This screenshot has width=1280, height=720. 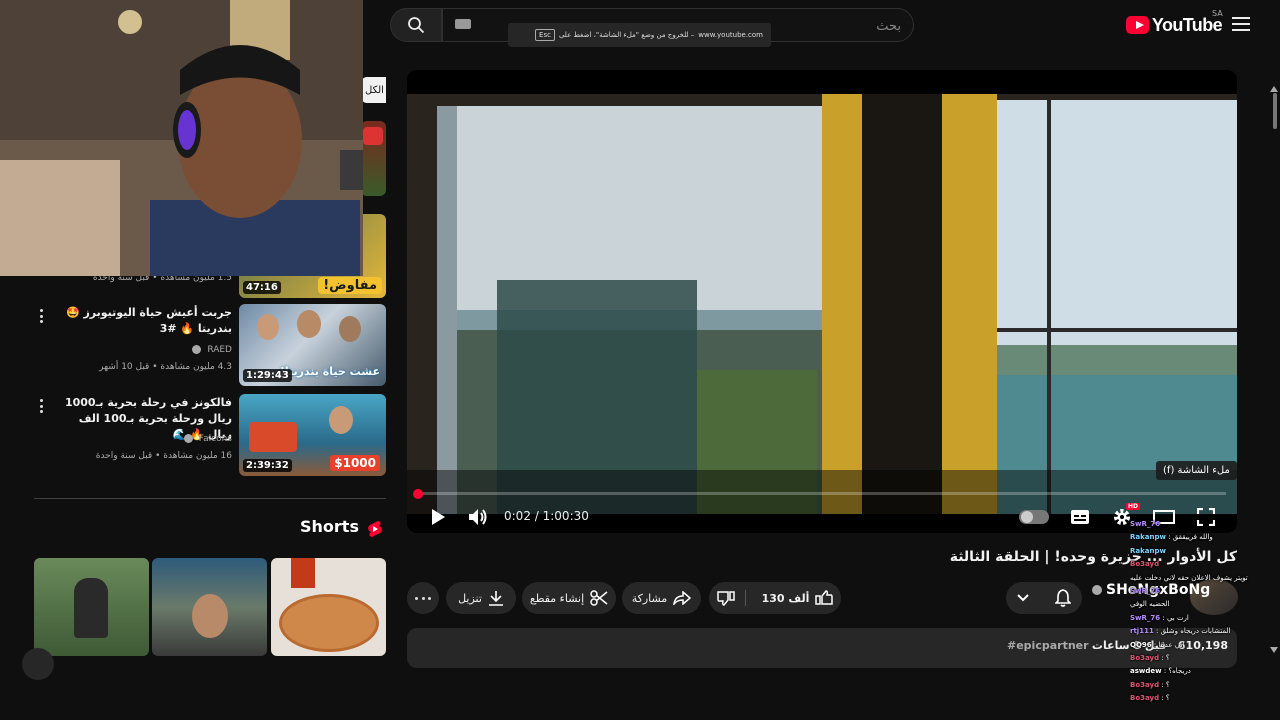 What do you see at coordinates (1044, 598) in the screenshot?
I see `subscribe-notification-button` at bounding box center [1044, 598].